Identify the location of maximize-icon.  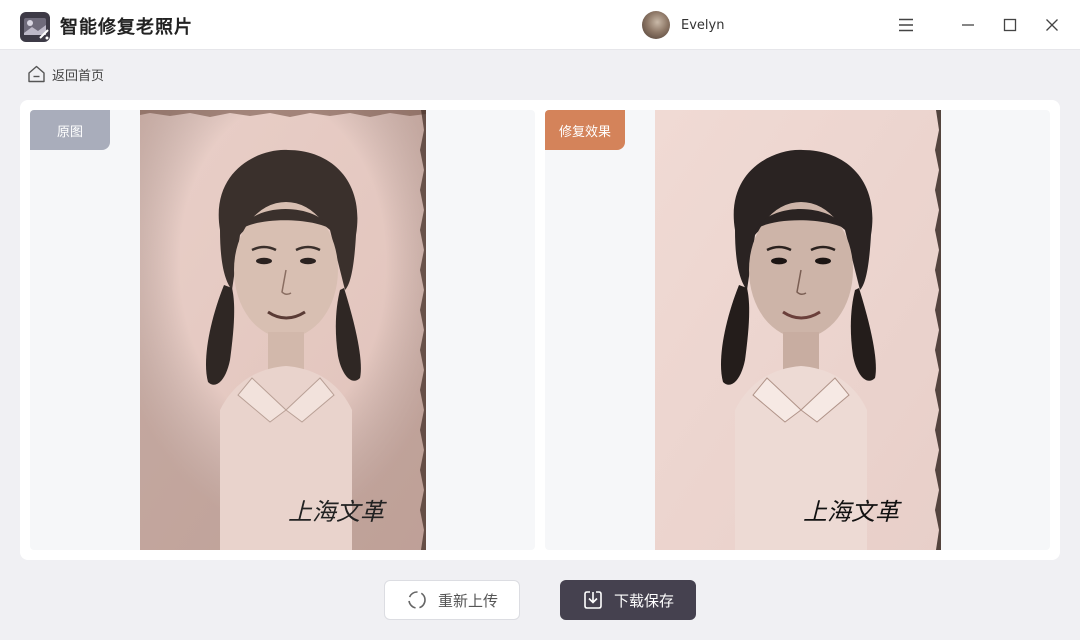
(1010, 25).